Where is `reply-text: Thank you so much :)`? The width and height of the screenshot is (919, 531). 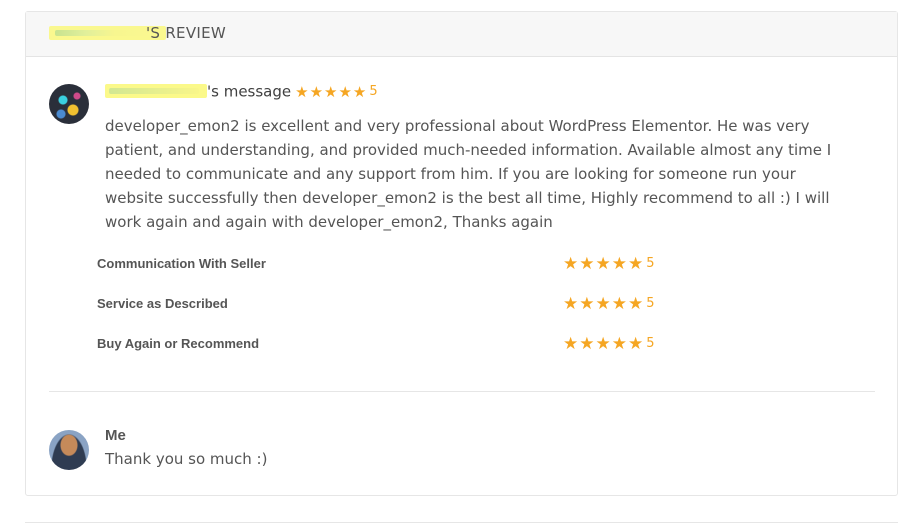
reply-text: Thank you so much :) is located at coordinates (186, 459).